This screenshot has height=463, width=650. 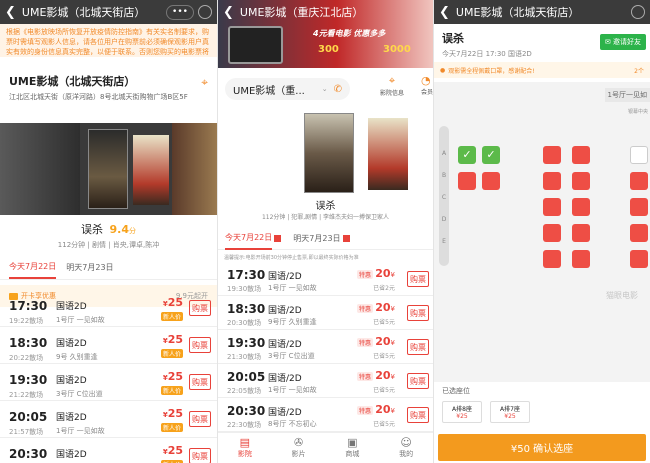 What do you see at coordinates (487, 54) in the screenshot?
I see `movie-session: 今天7月22日 17:30 国语2D` at bounding box center [487, 54].